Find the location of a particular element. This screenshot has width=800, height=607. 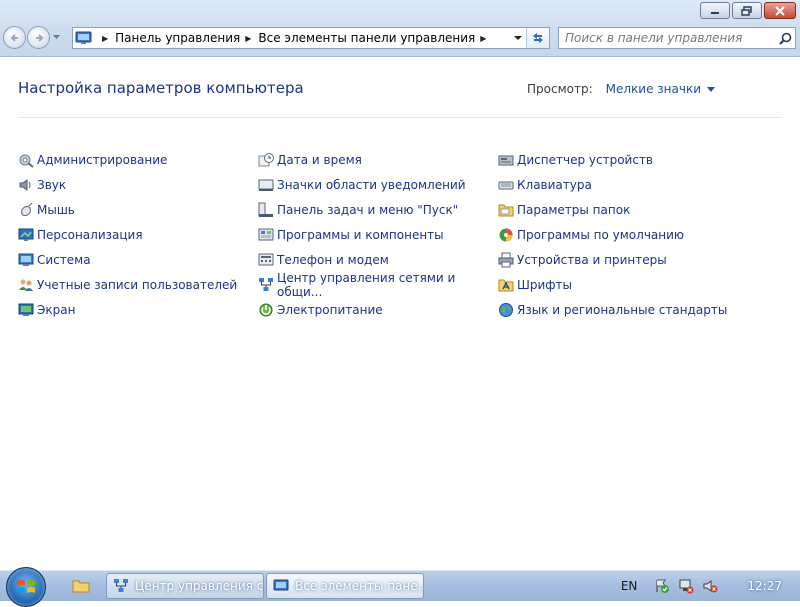

display-icon is located at coordinates (26, 309).